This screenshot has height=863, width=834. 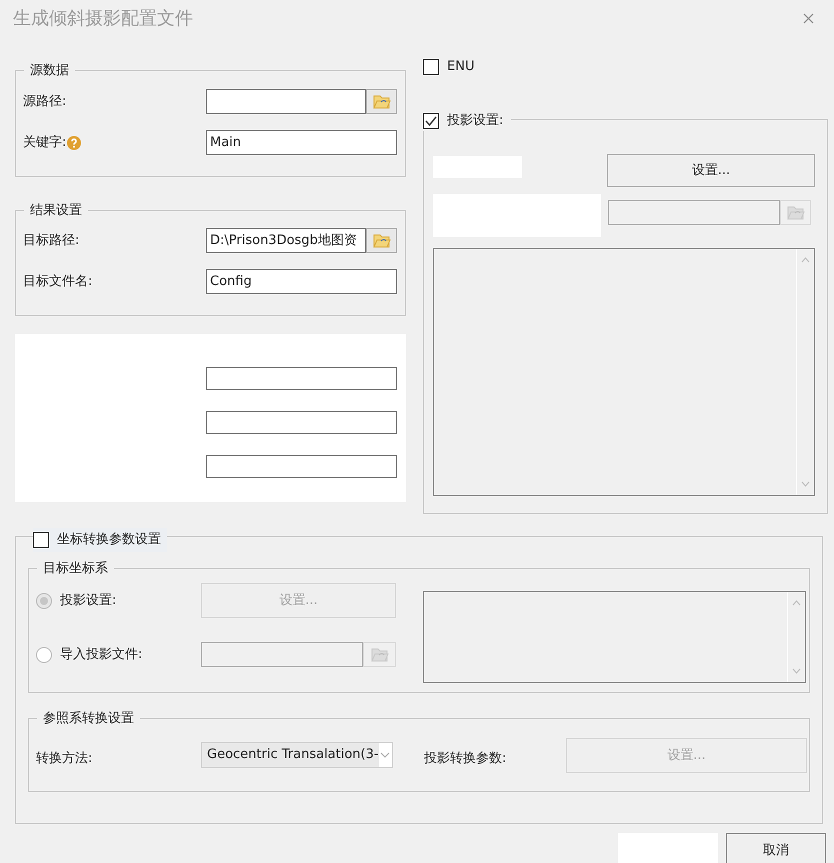 I want to click on help-icon, so click(x=74, y=143).